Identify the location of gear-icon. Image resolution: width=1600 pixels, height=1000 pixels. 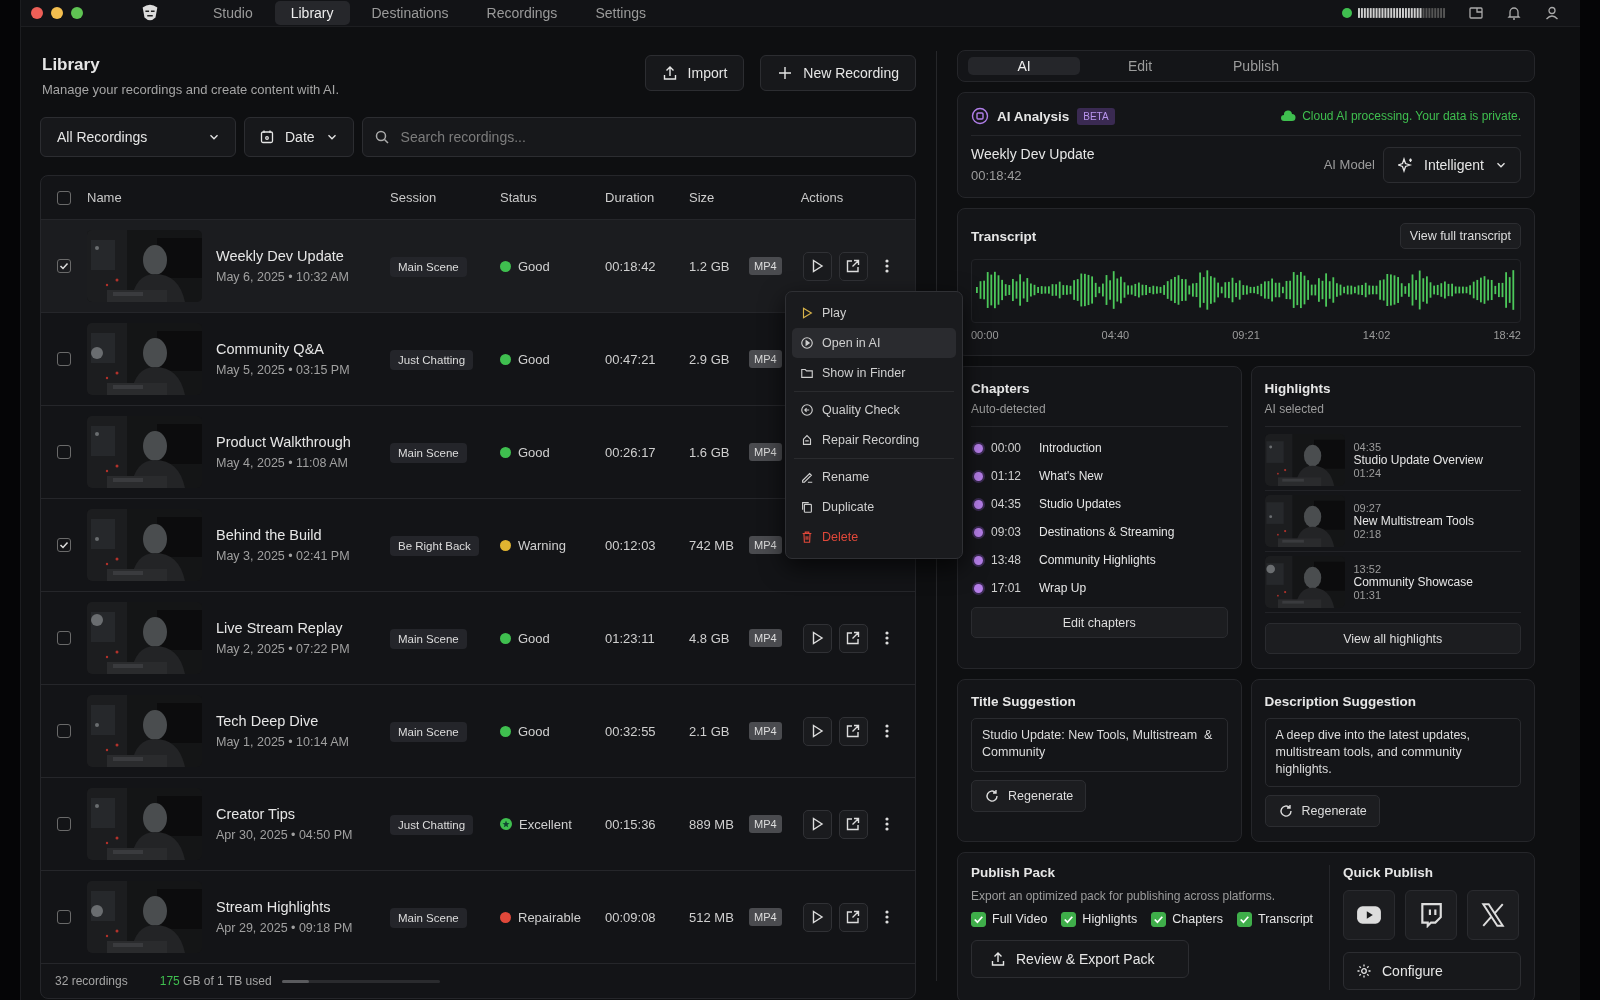
(1364, 970).